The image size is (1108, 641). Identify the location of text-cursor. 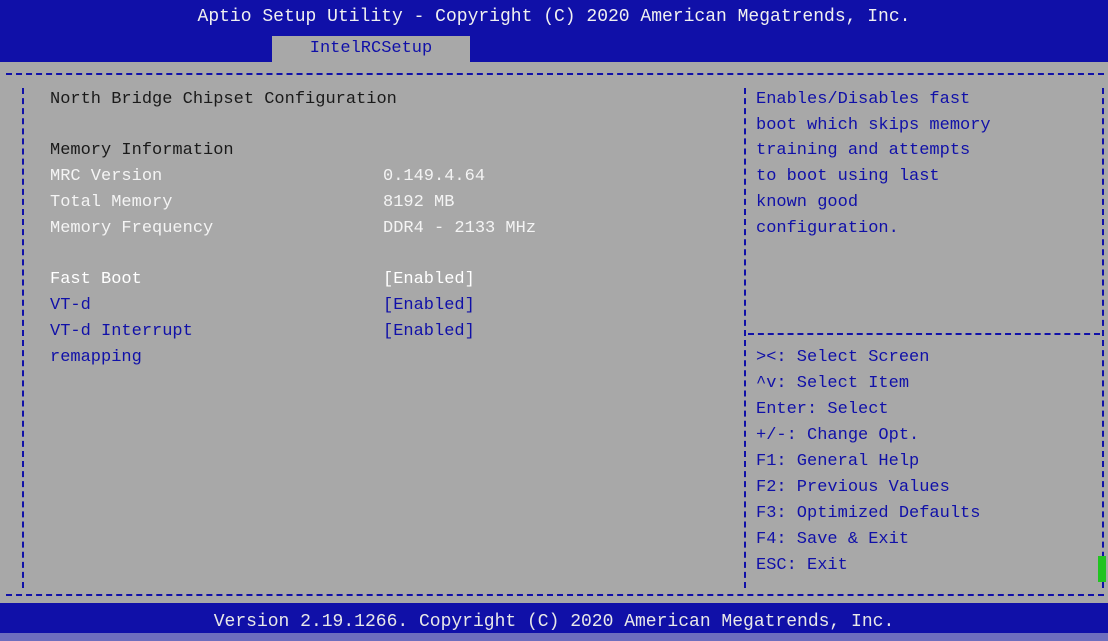
(1102, 569).